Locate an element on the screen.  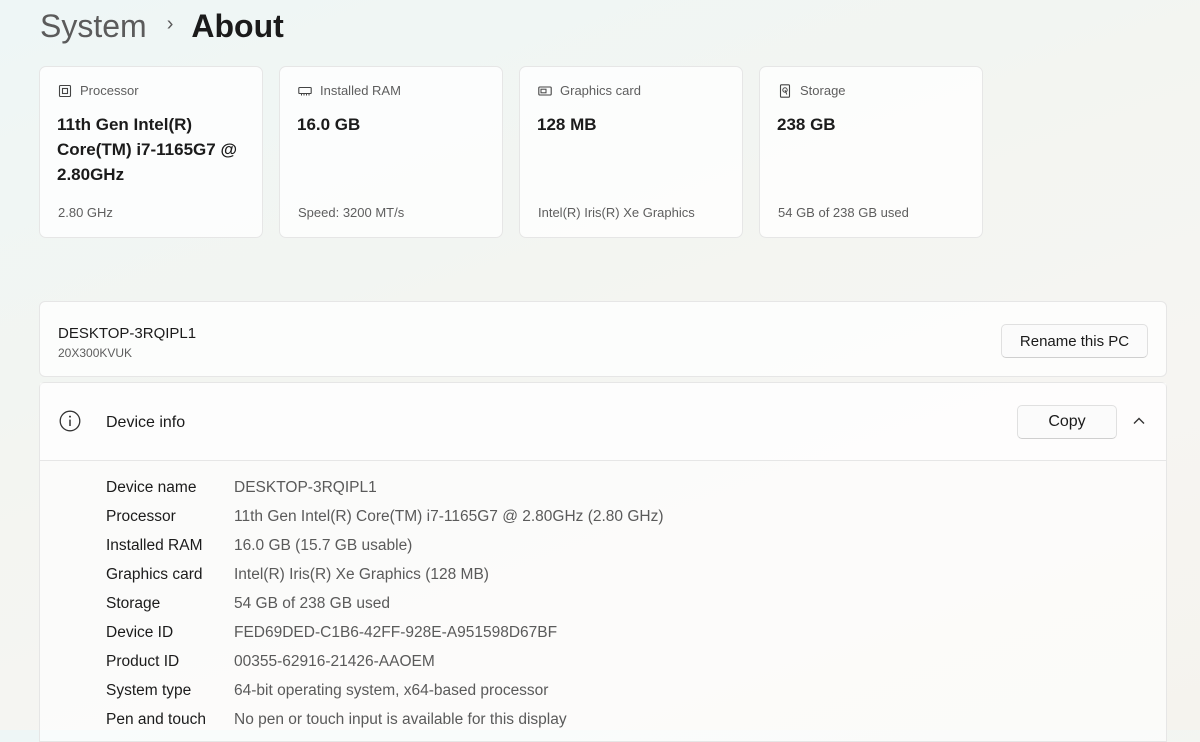
card-label: Storage is located at coordinates (823, 90).